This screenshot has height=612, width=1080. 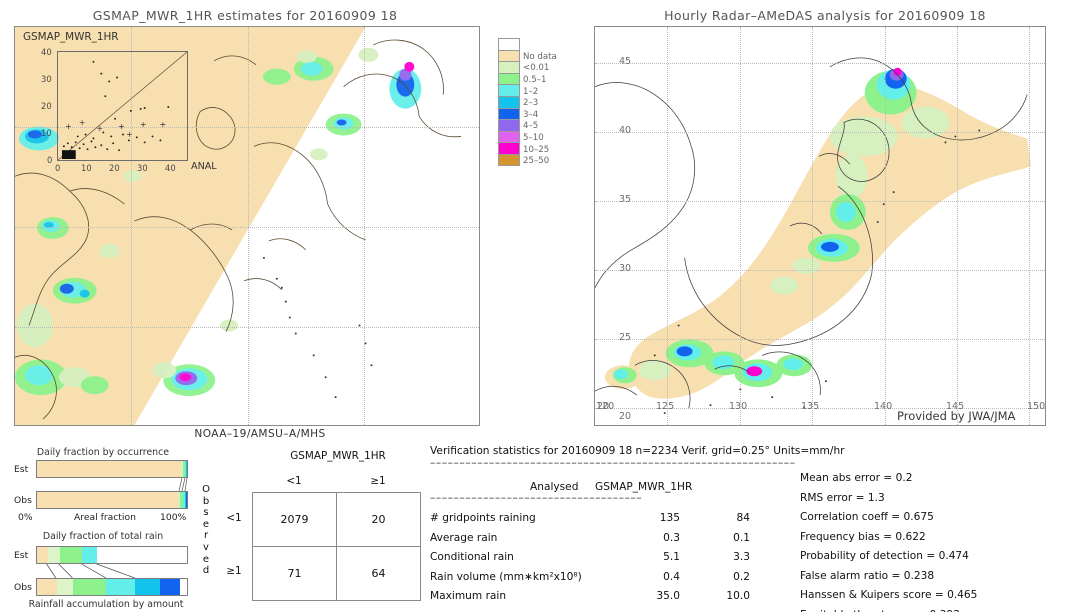 What do you see at coordinates (173, 517) in the screenshot?
I see `occurrence-axis-right: 100%` at bounding box center [173, 517].